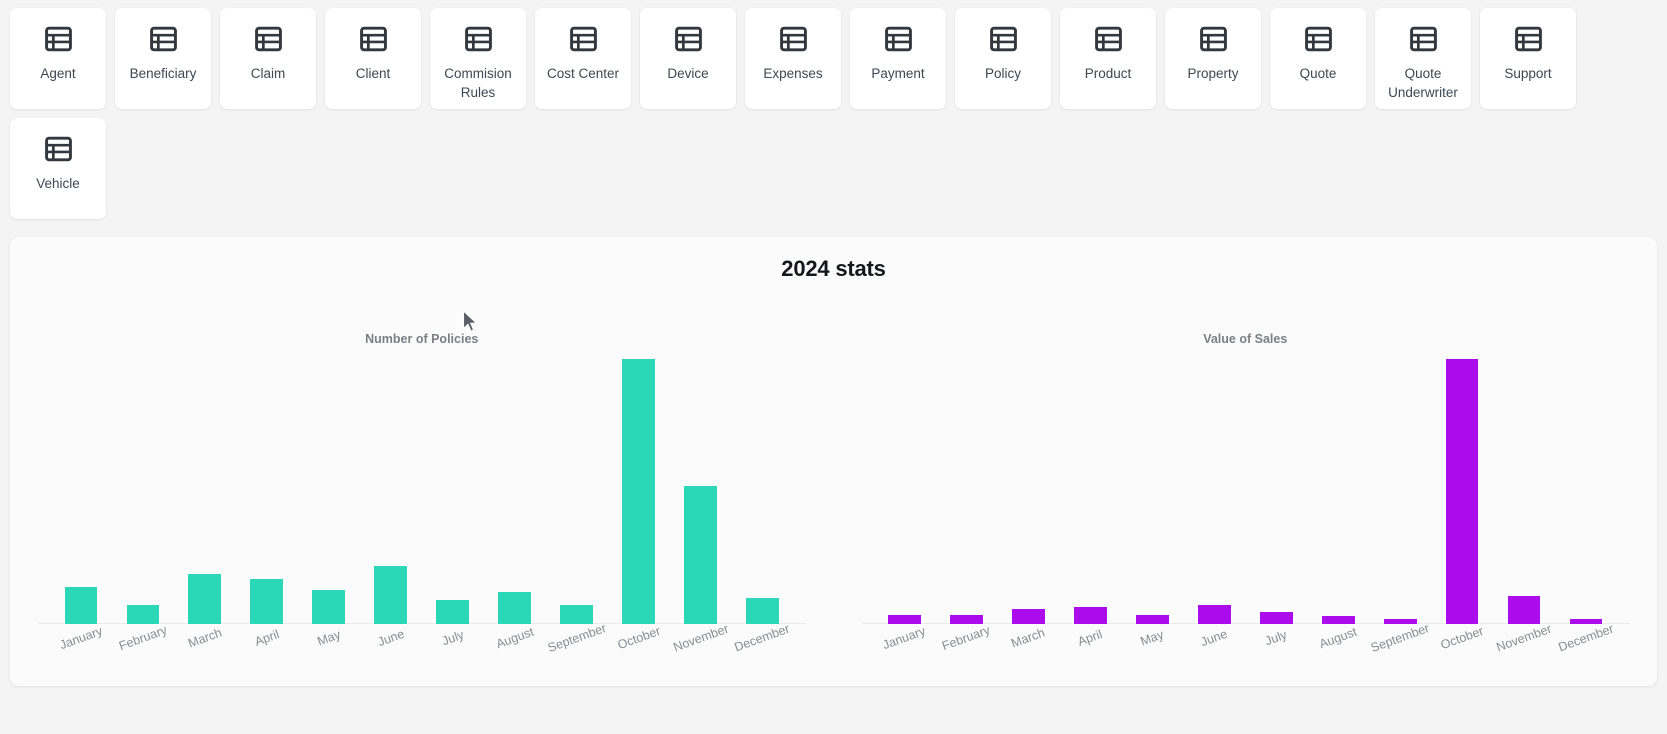 Image resolution: width=1667 pixels, height=734 pixels. Describe the element at coordinates (1400, 638) in the screenshot. I see `x-axis-tick-label: September` at that location.